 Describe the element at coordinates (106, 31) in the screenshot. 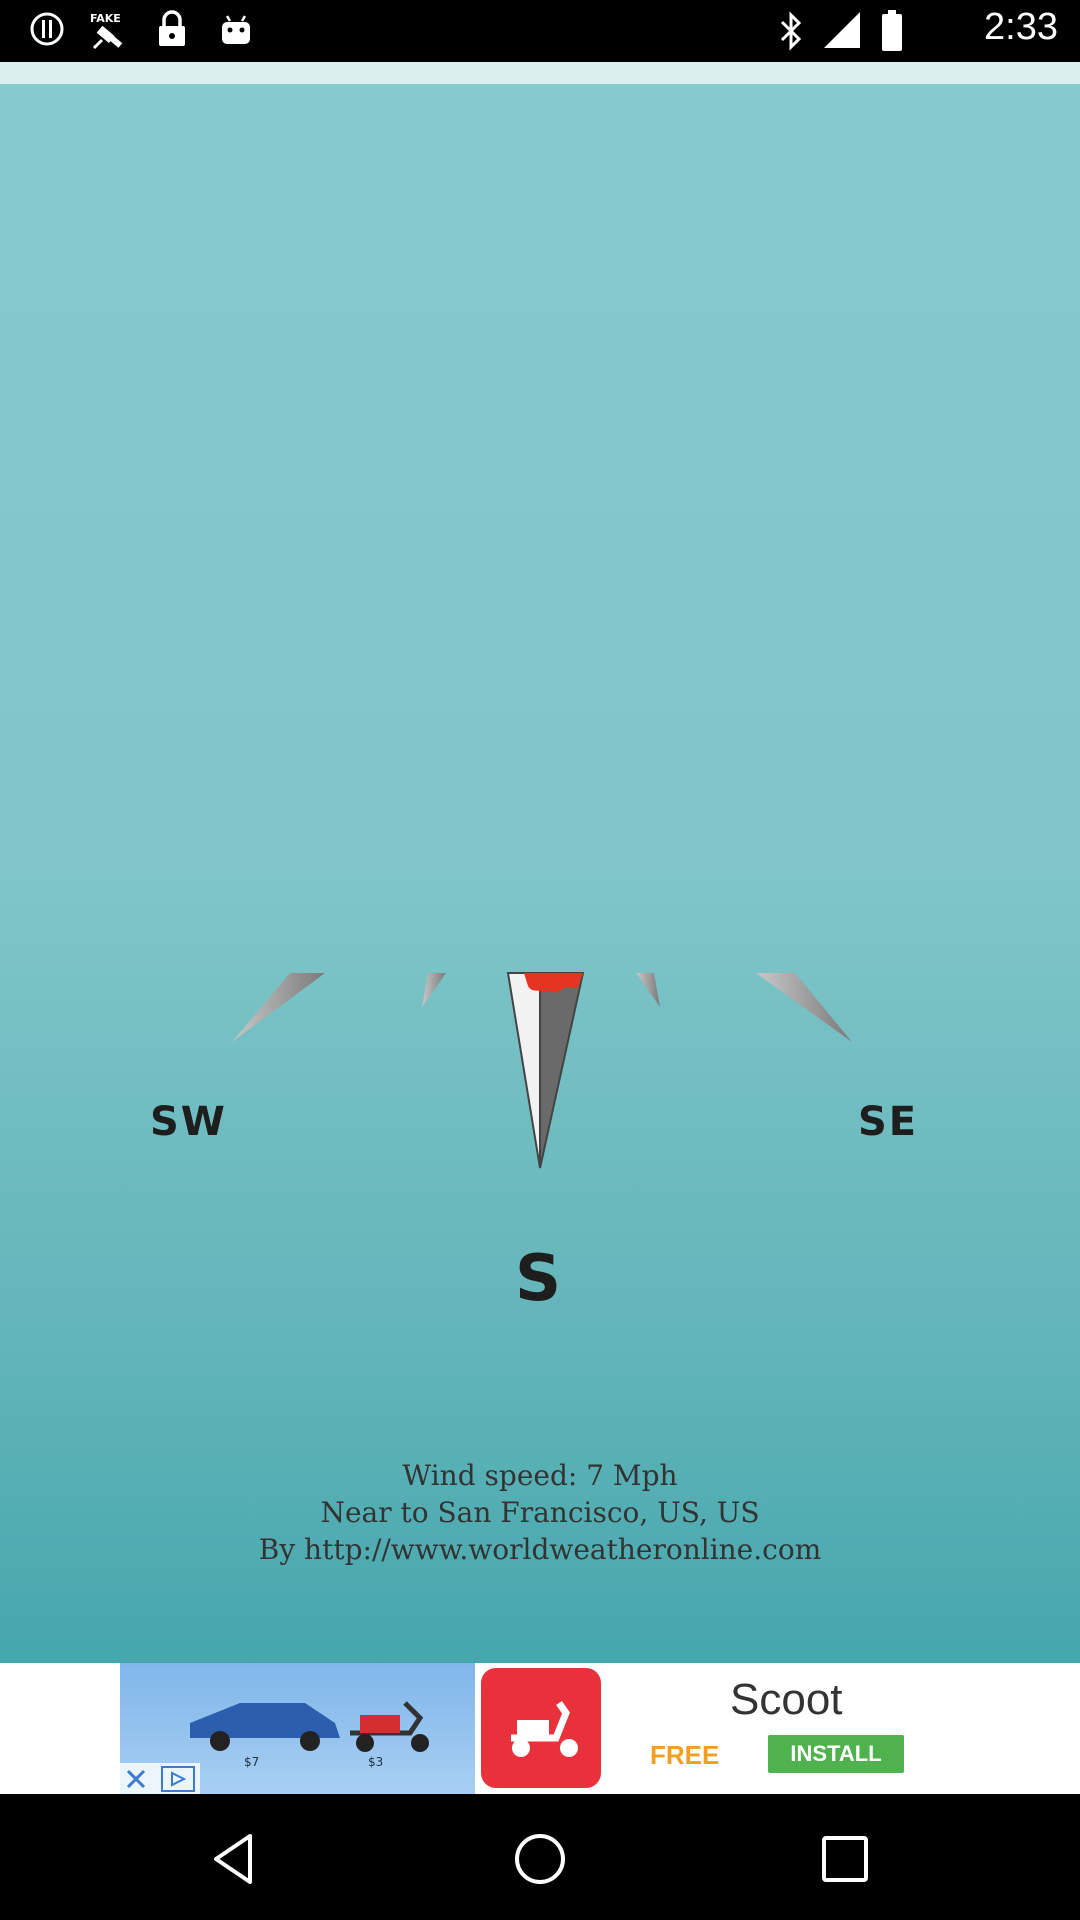

I see `fake-gps-satellite-icon: FAKE` at that location.